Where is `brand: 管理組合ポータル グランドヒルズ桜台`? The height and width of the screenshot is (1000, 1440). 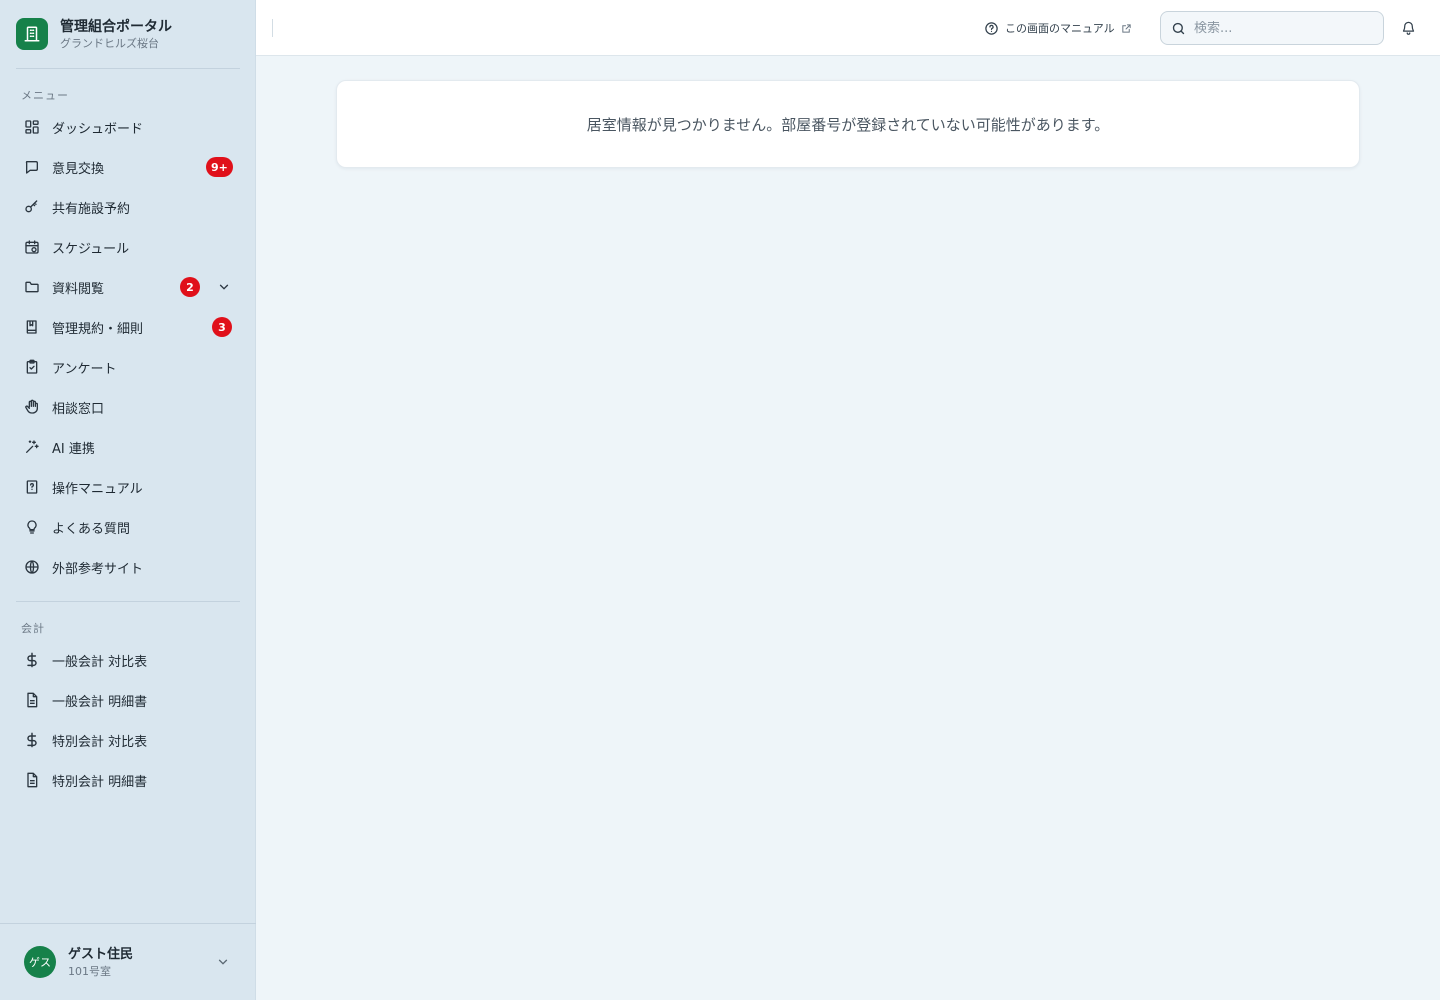 brand: 管理組合ポータル グランドヒルズ桜台 is located at coordinates (128, 34).